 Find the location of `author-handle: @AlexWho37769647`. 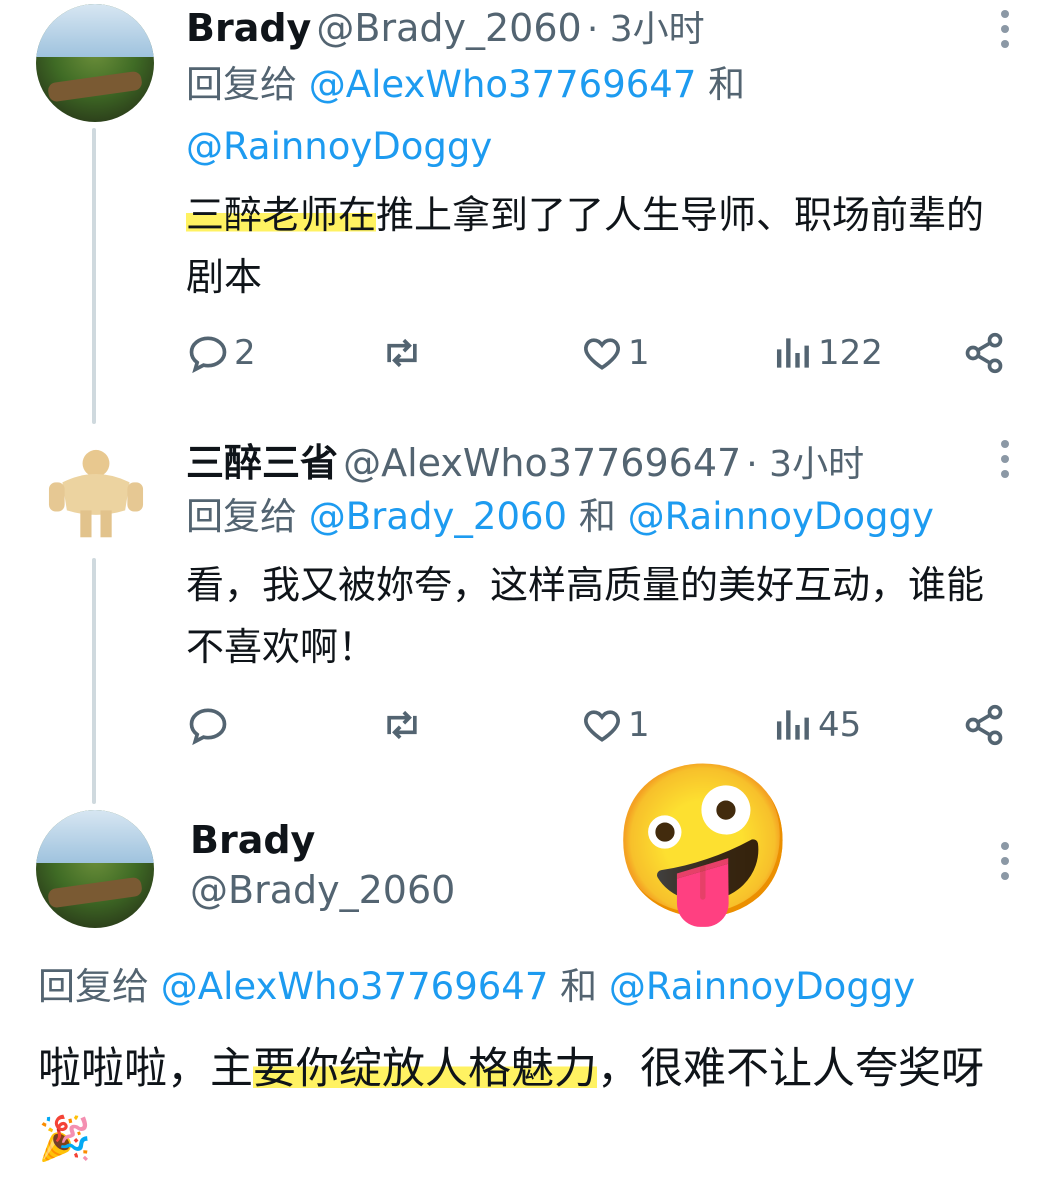

author-handle: @AlexWho37769647 is located at coordinates (542, 463).